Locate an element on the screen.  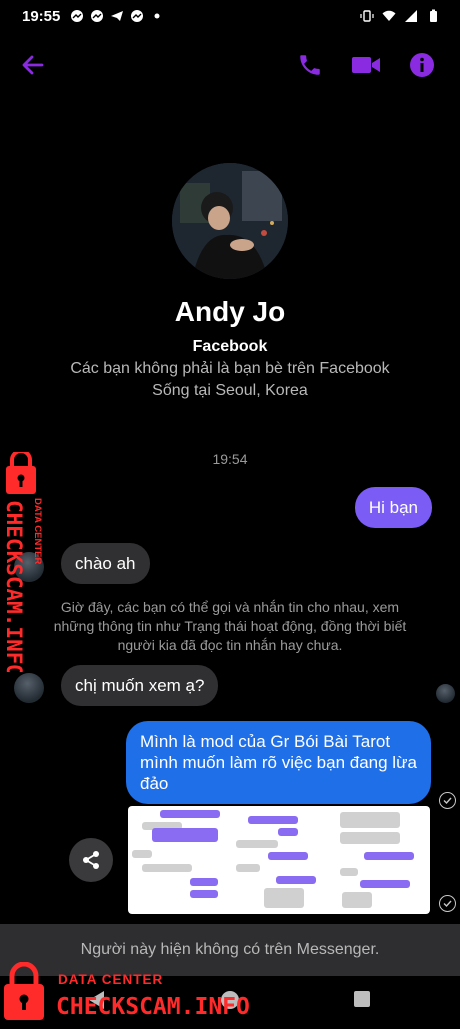
profile-avatar is located at coordinates (230, 221).